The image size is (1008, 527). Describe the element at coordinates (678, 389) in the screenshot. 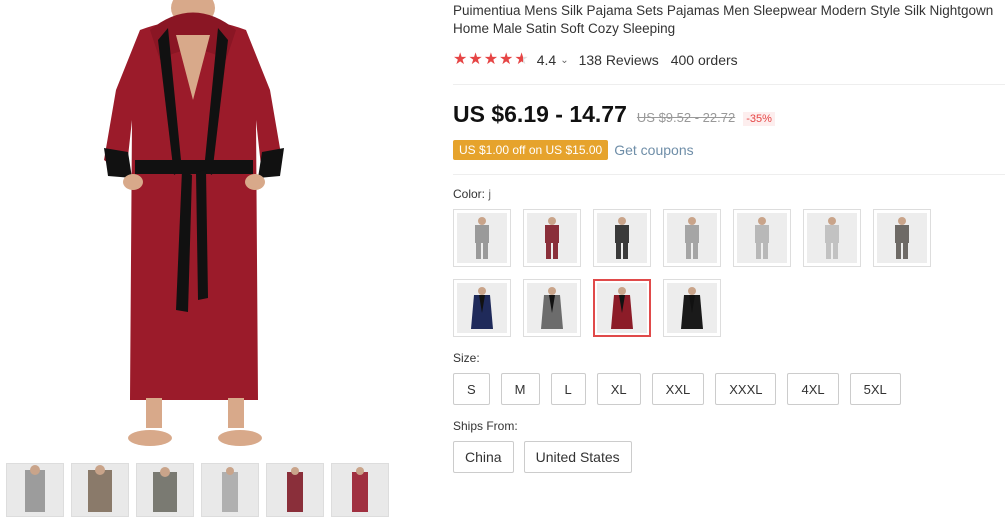

I see `size-option-xxl: XXL` at that location.